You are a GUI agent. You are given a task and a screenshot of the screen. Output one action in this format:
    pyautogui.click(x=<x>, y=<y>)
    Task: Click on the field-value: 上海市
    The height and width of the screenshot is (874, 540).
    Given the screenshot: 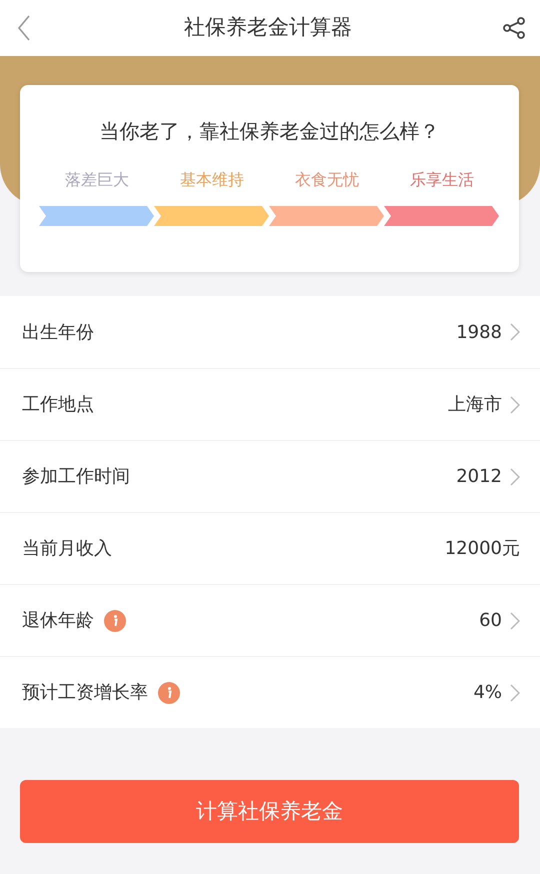 What is the action you would take?
    pyautogui.click(x=475, y=404)
    